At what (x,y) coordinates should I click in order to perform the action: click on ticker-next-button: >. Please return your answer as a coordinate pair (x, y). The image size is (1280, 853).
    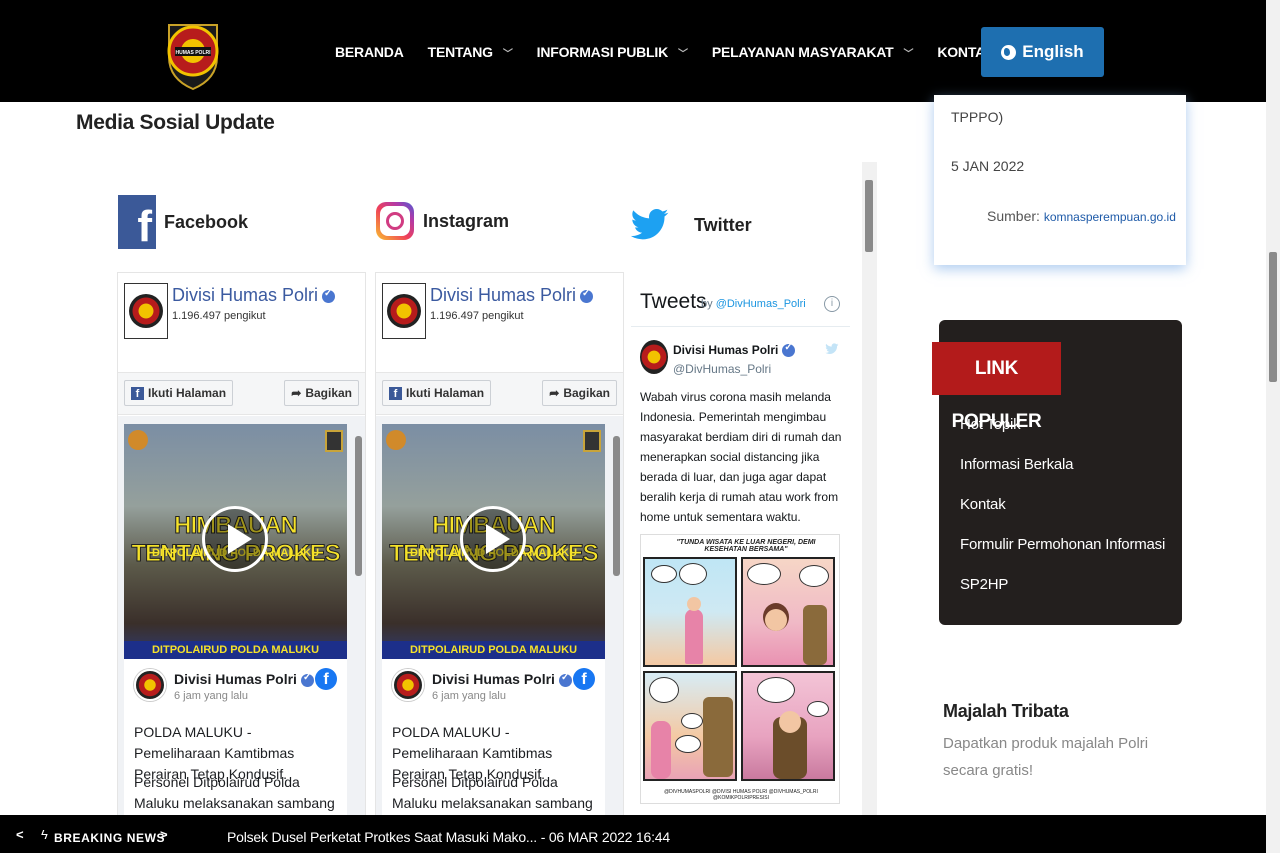
    Looking at the image, I should click on (164, 834).